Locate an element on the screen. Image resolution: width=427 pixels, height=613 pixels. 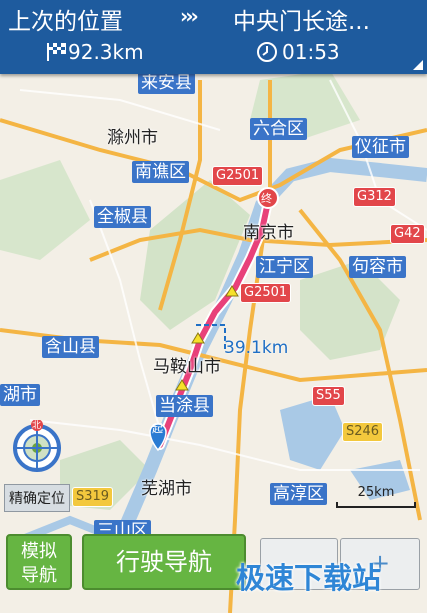
place-label: 南谯区 is located at coordinates (160, 172).